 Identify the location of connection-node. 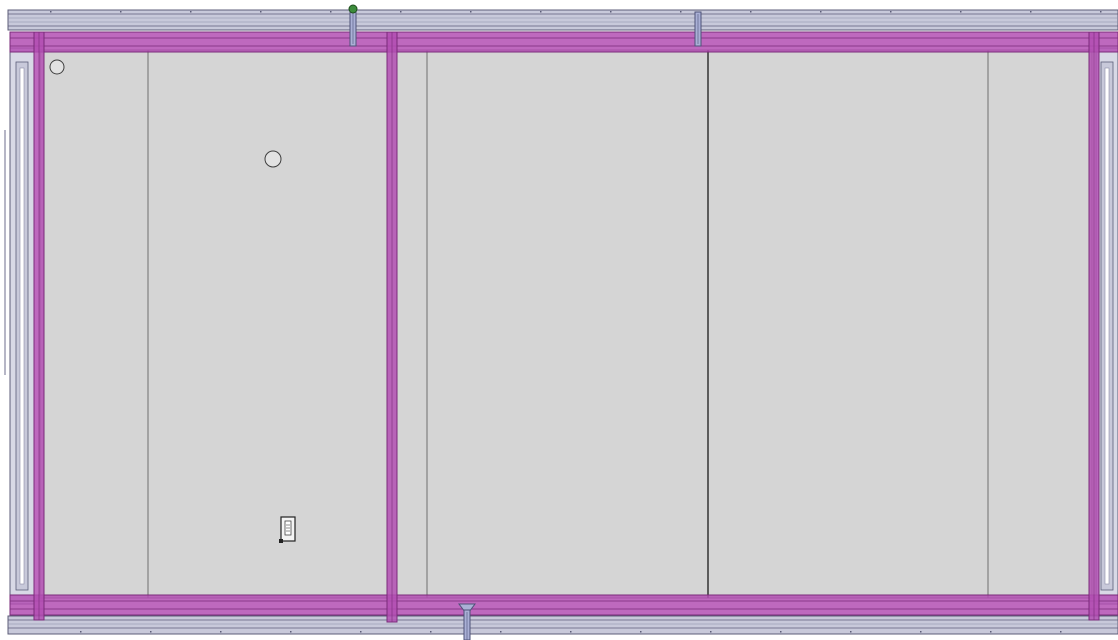
(353, 9).